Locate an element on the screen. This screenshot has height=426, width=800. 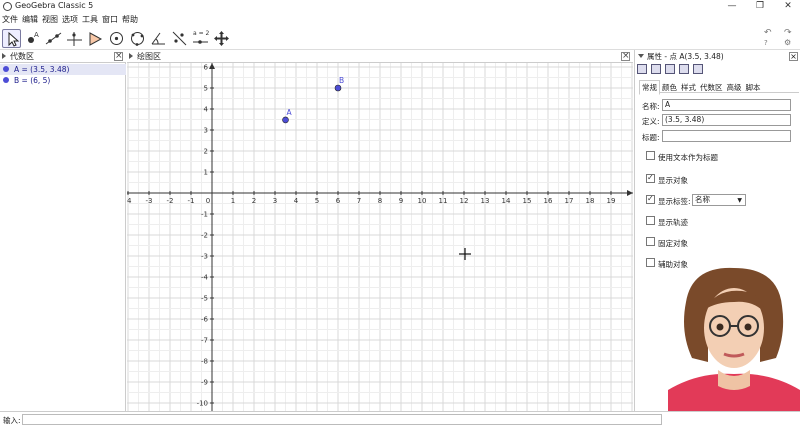
input-field is located at coordinates (342, 419).